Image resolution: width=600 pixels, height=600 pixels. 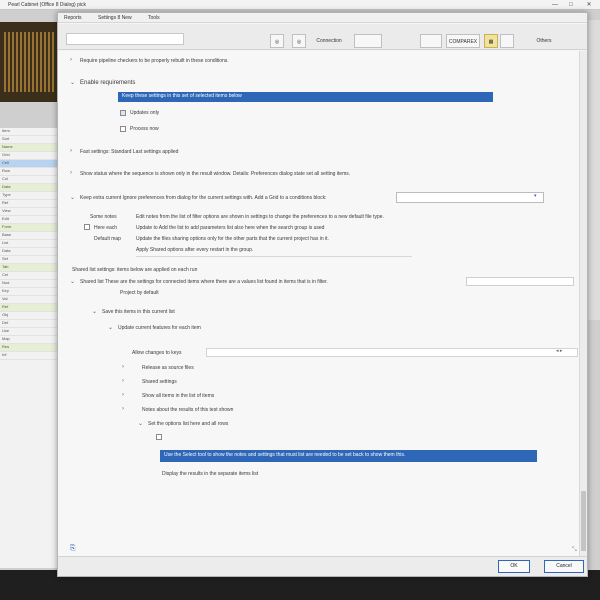 I want to click on grid-condition-field, so click(x=470, y=197).